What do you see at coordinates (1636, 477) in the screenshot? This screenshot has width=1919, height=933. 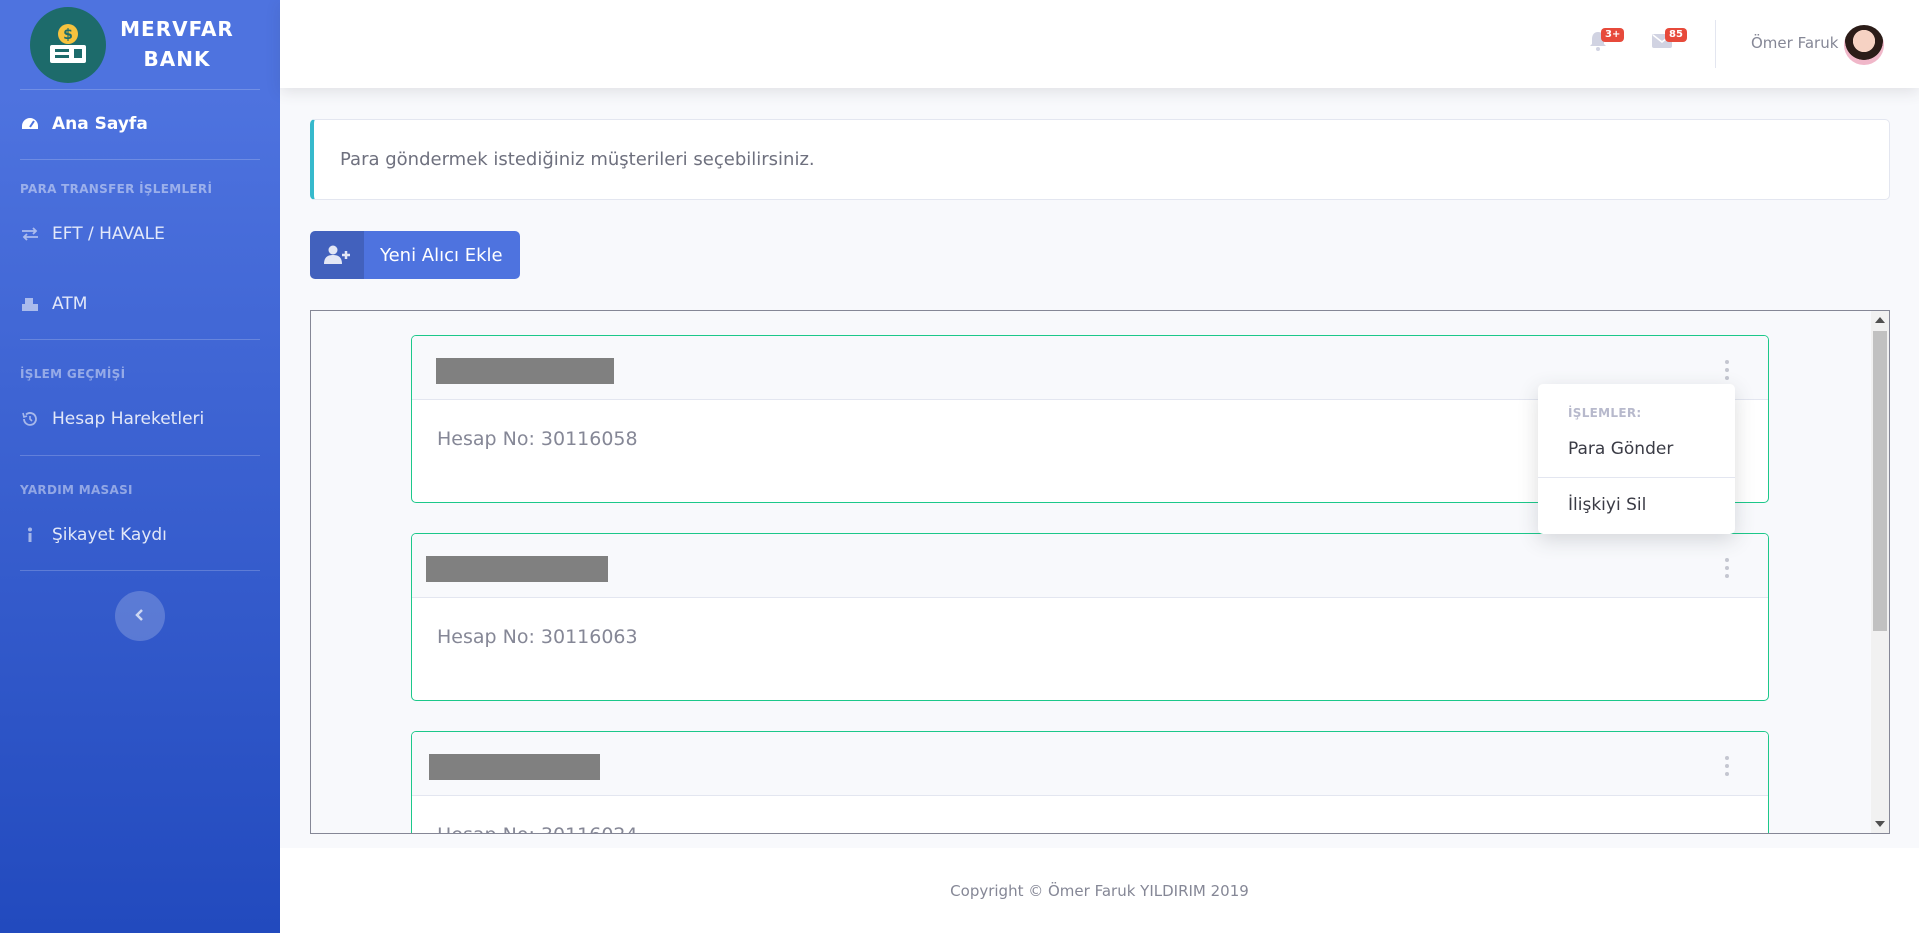 I see `dropdown-divider` at bounding box center [1636, 477].